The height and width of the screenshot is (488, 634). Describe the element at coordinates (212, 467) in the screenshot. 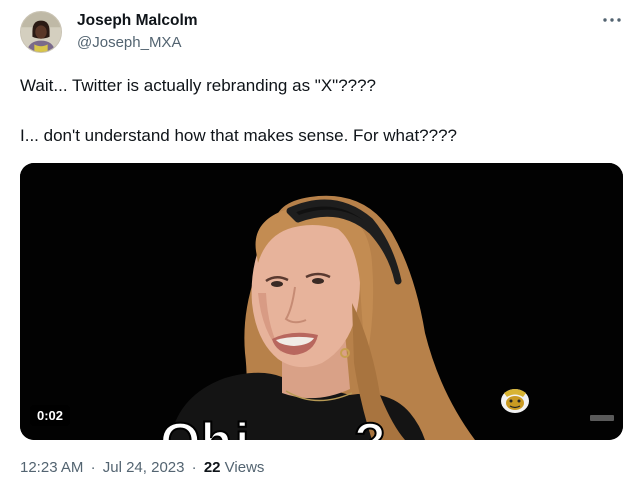

I see `views-count: 22` at that location.